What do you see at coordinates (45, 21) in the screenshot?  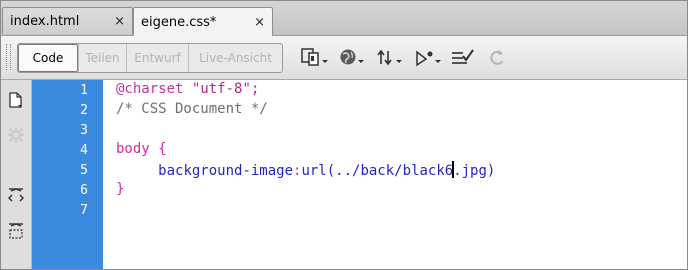 I see `tab-label: index.html` at bounding box center [45, 21].